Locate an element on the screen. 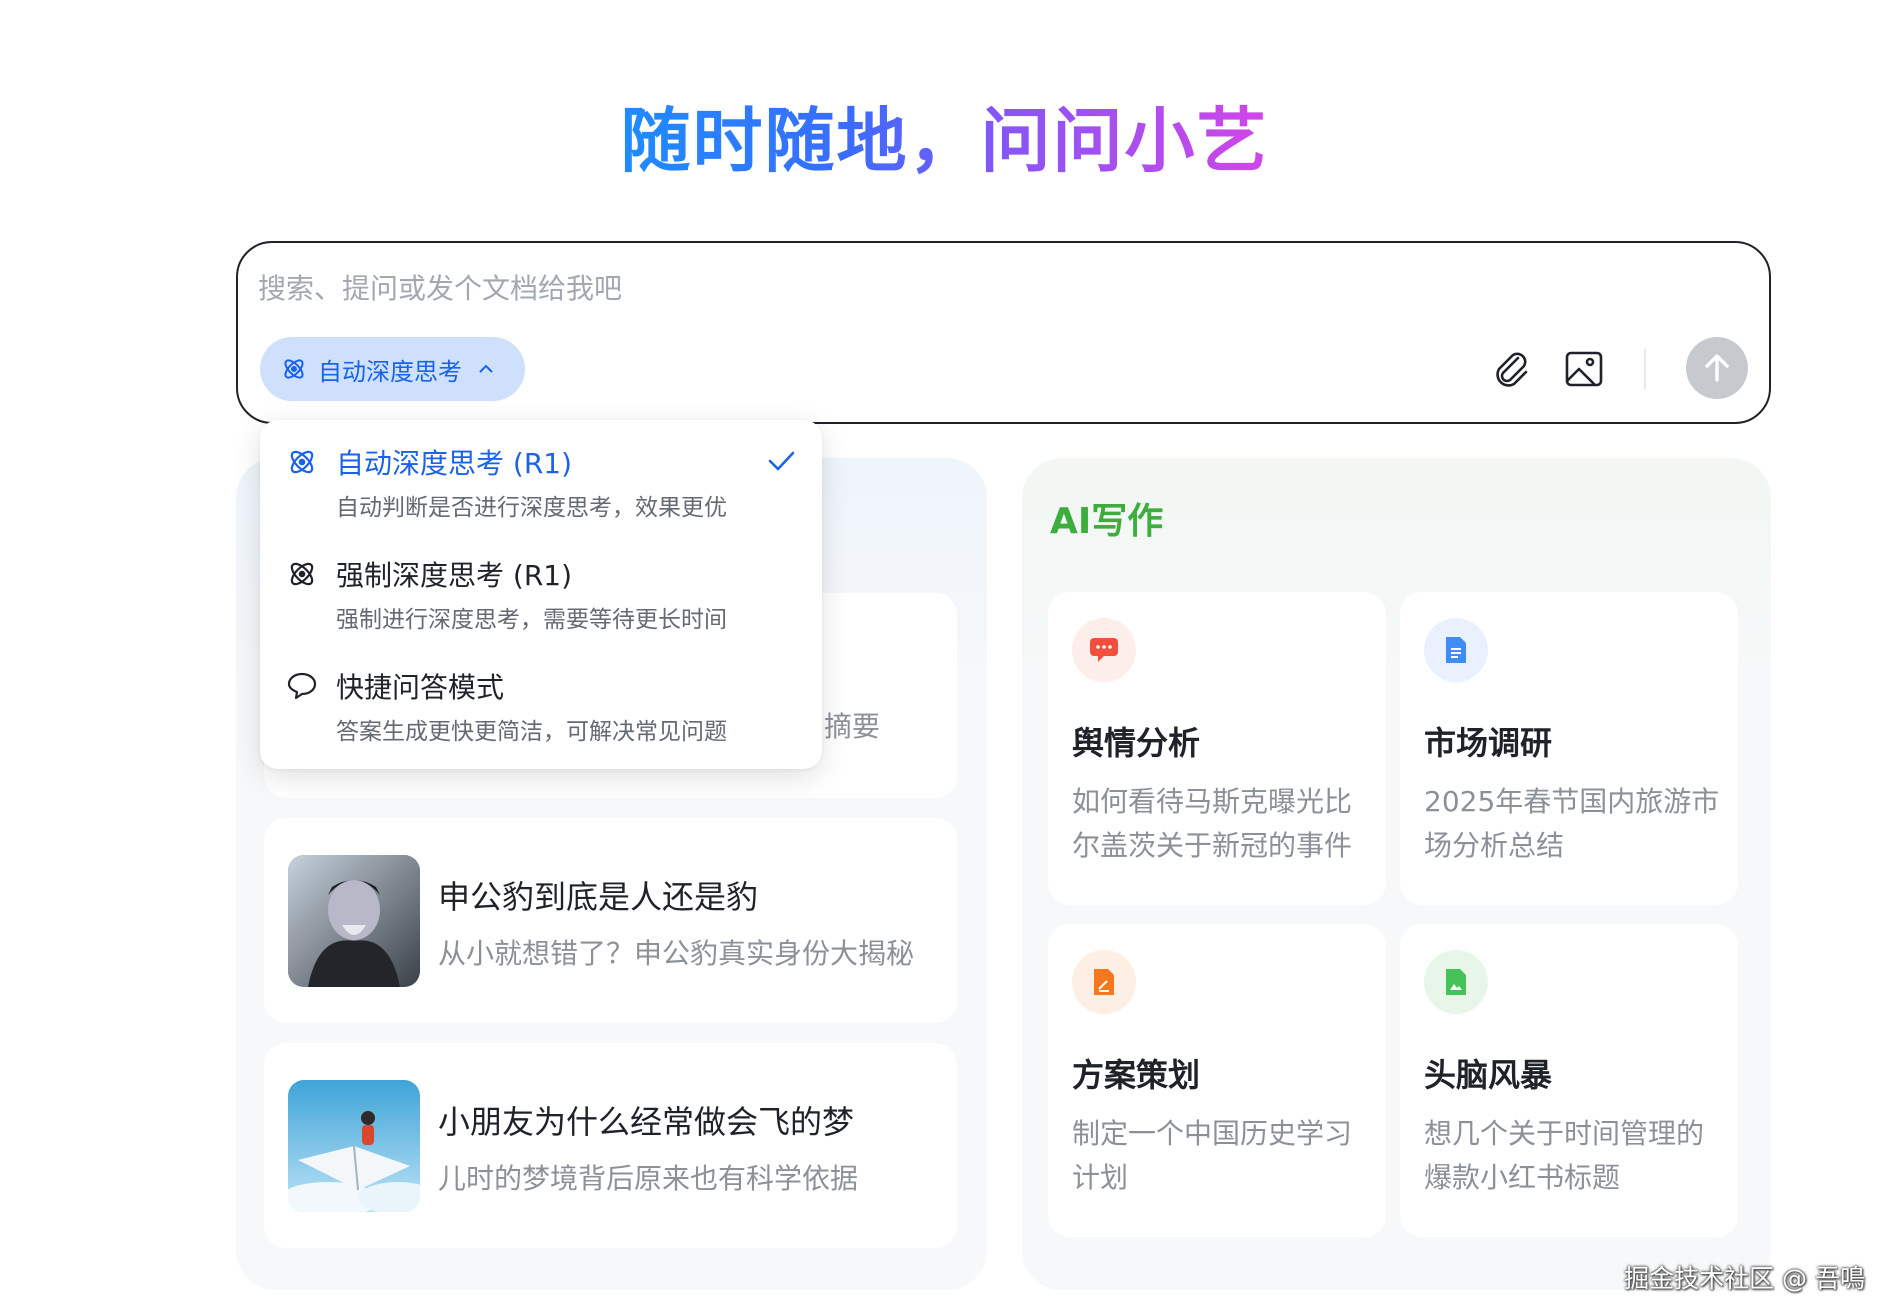 The height and width of the screenshot is (1309, 1889). checkmark-icon is located at coordinates (781, 461).